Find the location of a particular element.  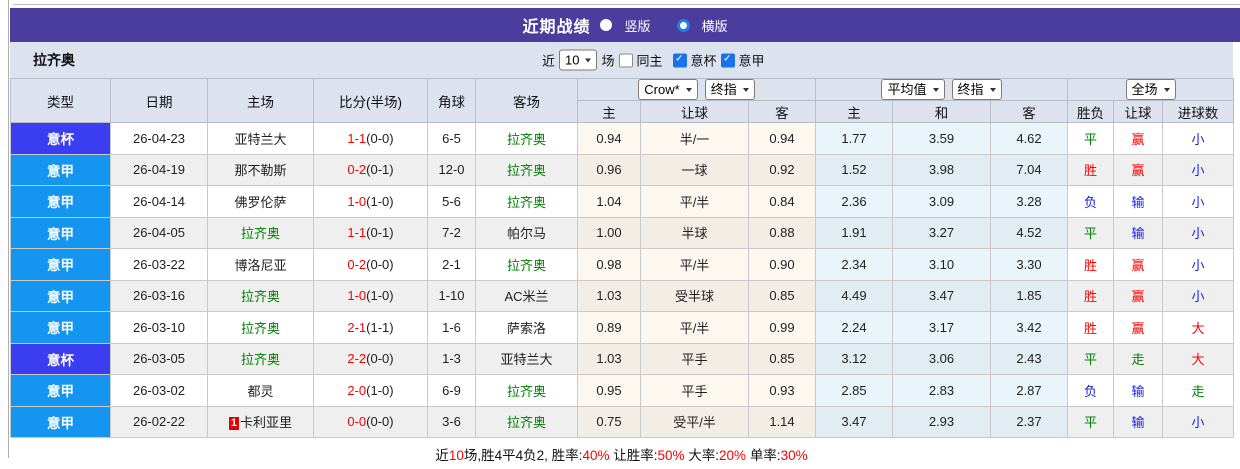

corners-header: 角球 is located at coordinates (451, 100).